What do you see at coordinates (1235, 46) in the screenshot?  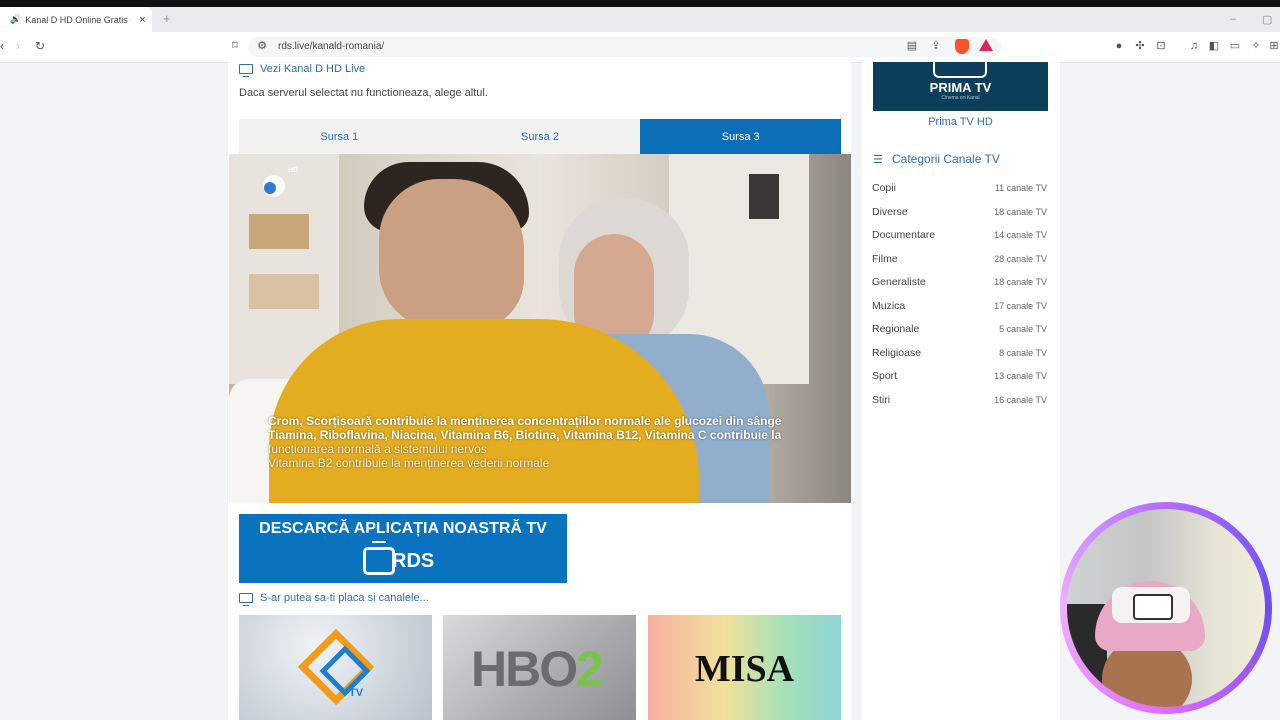 I see `wallet-icon: ▭` at bounding box center [1235, 46].